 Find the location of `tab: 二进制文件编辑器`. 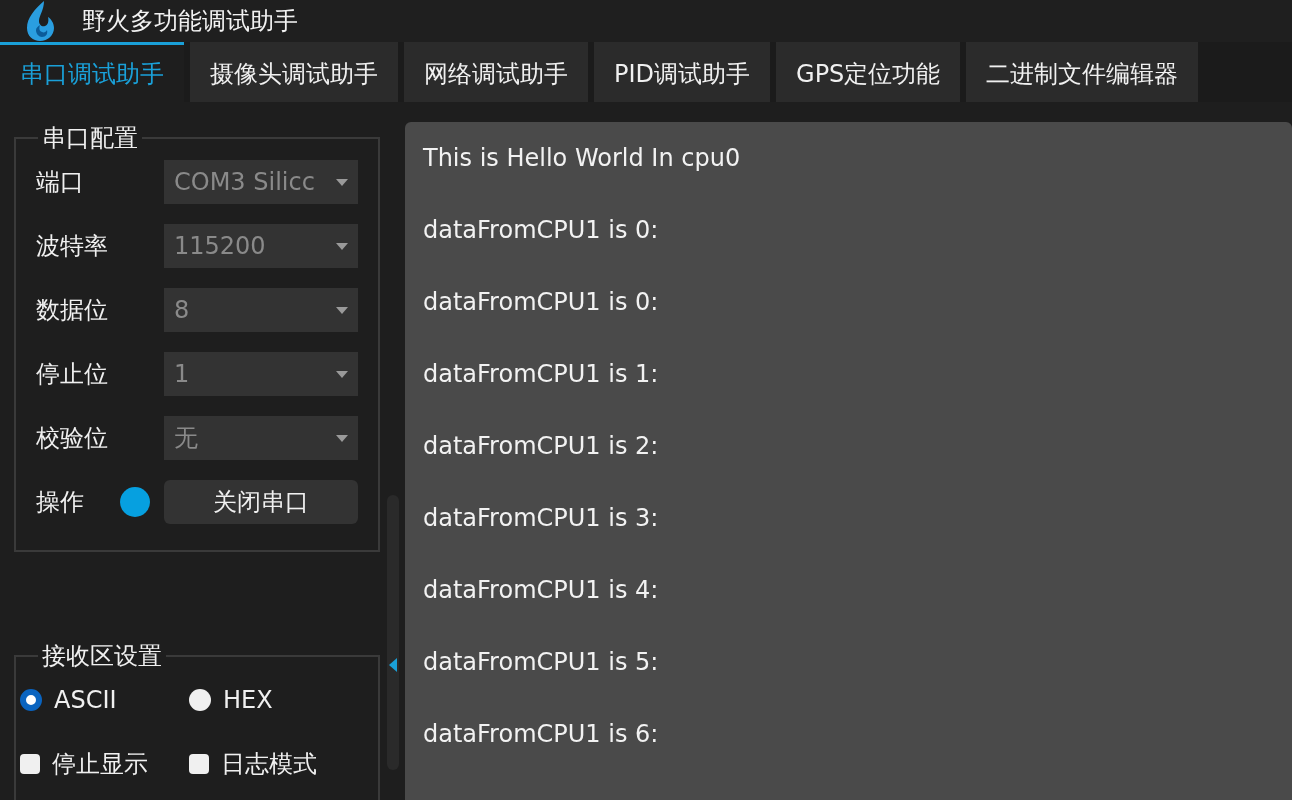

tab: 二进制文件编辑器 is located at coordinates (1082, 72).